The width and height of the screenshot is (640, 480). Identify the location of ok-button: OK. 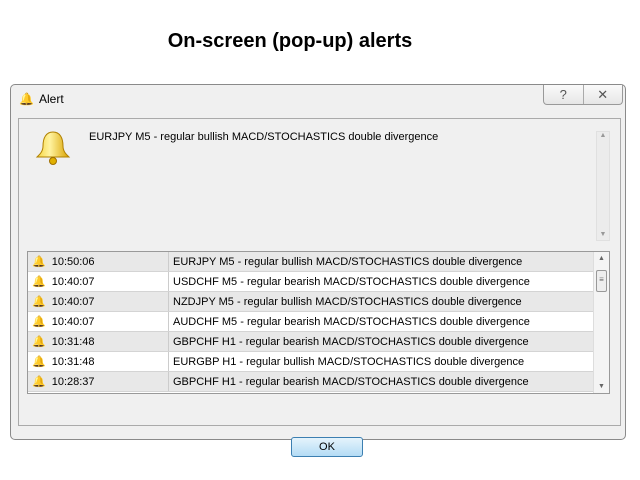
(327, 447).